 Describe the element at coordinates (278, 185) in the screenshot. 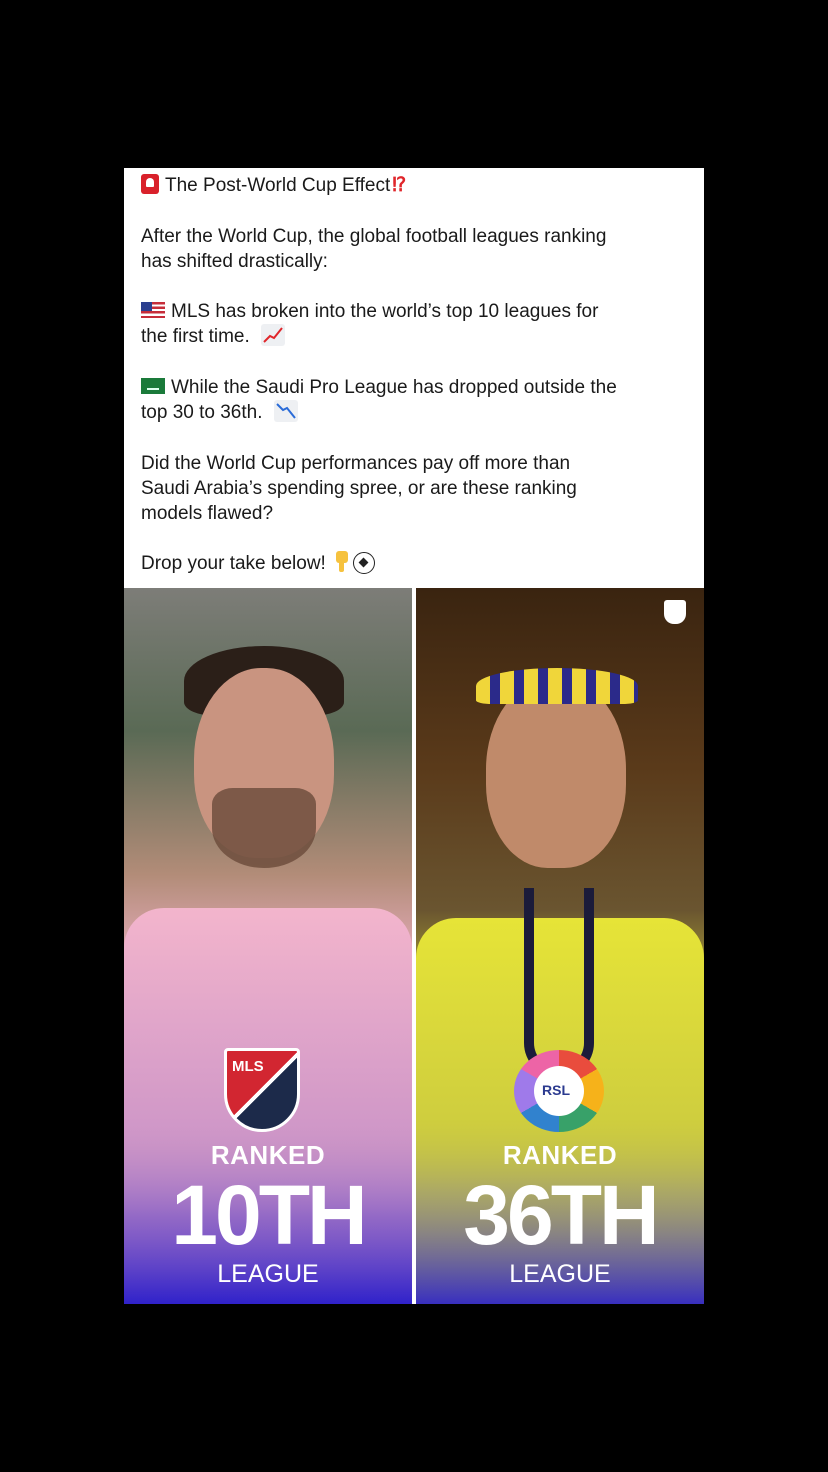

I see `post-title: The Post-World Cup Effect` at that location.